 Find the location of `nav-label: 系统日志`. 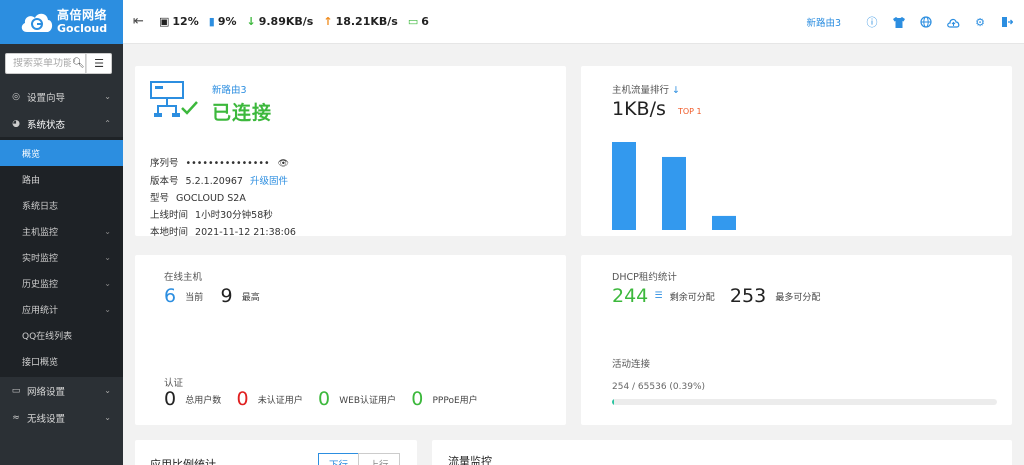

nav-label: 系统日志 is located at coordinates (40, 206).